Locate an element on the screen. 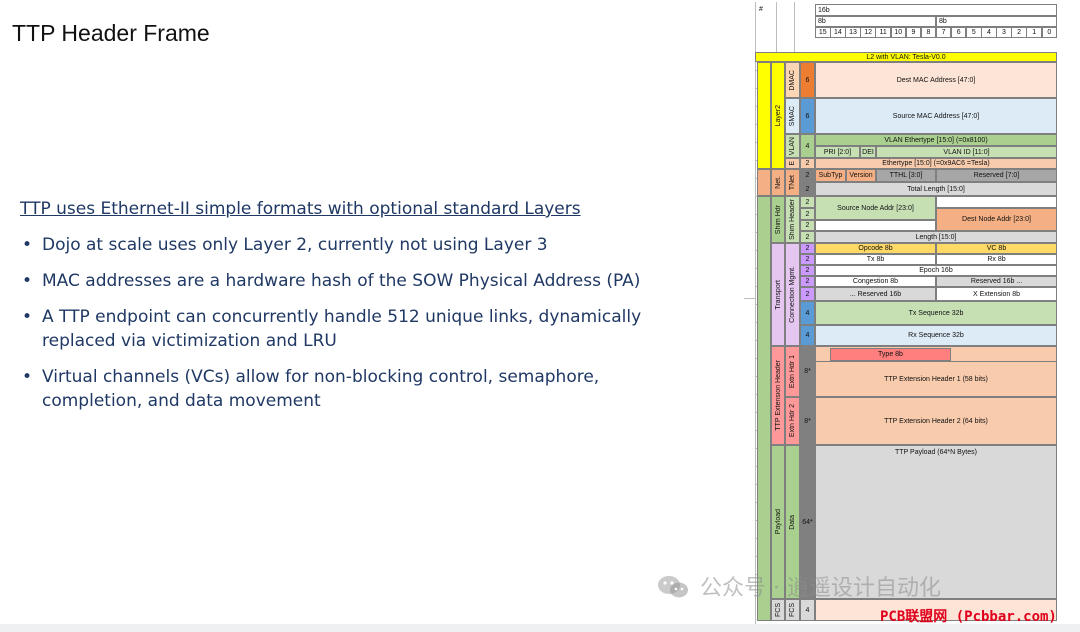 The width and height of the screenshot is (1080, 632). hash-cell: # is located at coordinates (761, 9).